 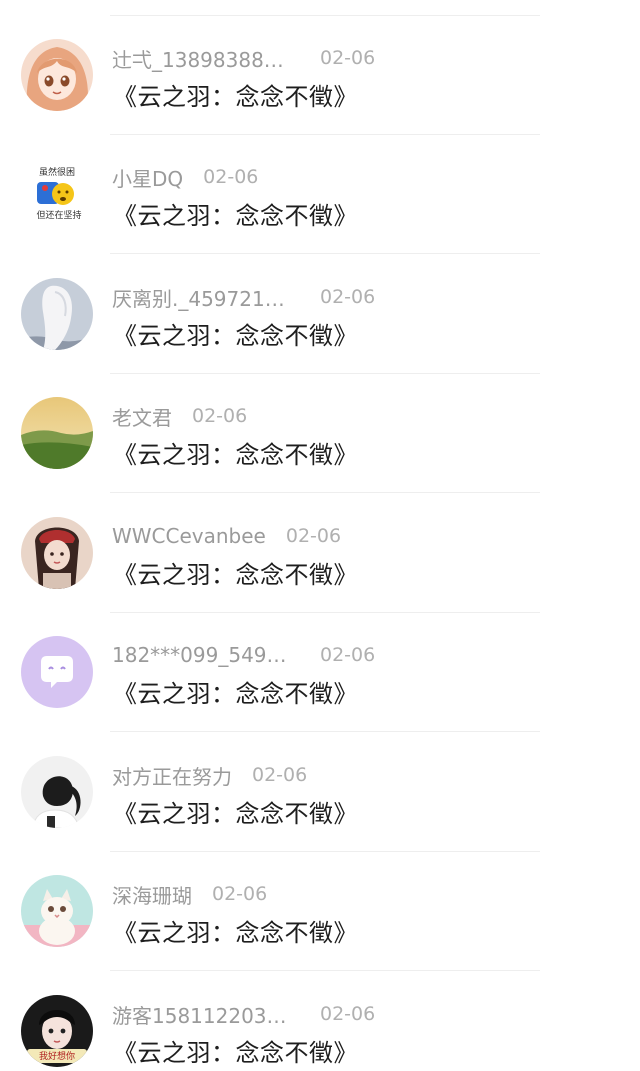 I want to click on selfie-girl-avatar-icon: 我好想你, so click(x=57, y=1031).